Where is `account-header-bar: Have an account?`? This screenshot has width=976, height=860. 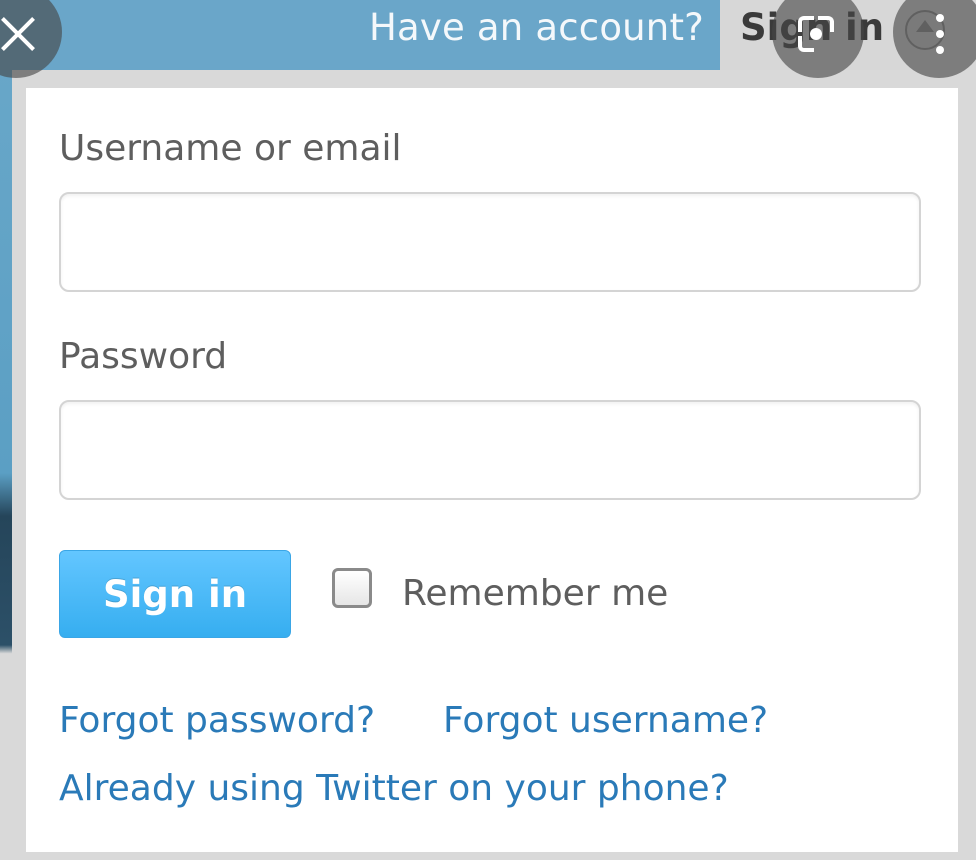 account-header-bar: Have an account? is located at coordinates (360, 35).